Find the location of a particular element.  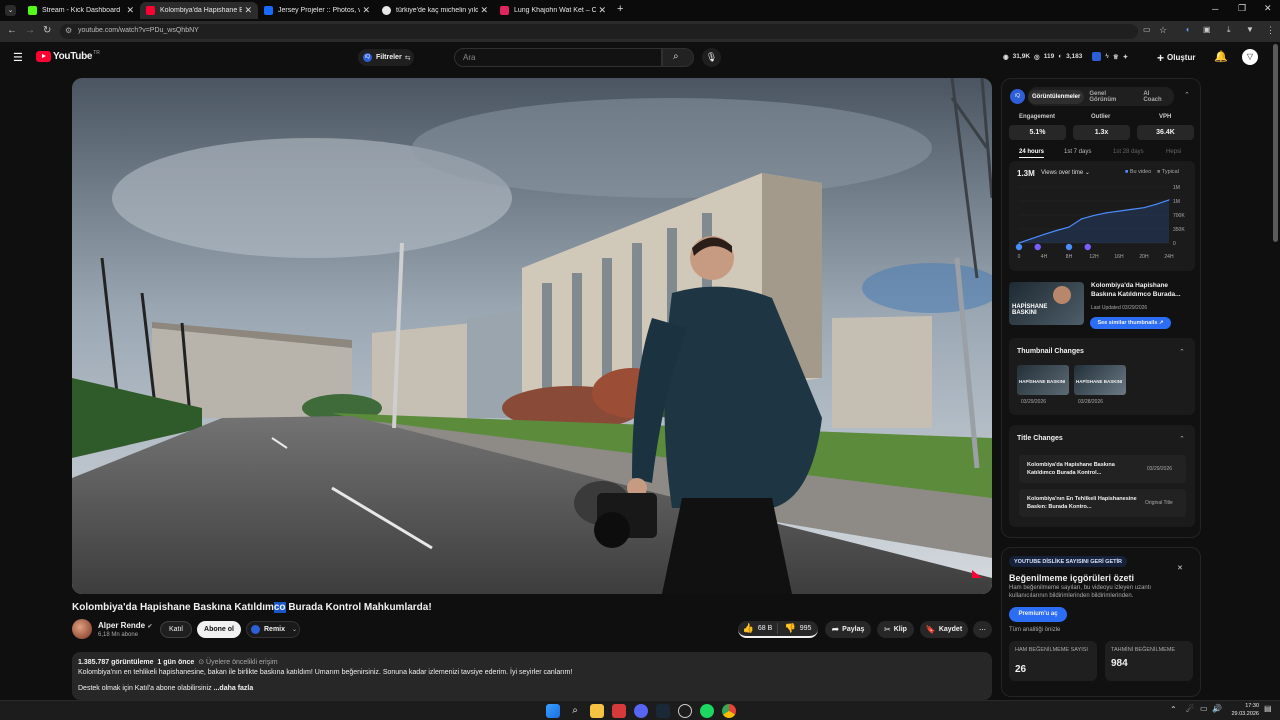

metric-select-label: Views over time is located at coordinates (1062, 173).